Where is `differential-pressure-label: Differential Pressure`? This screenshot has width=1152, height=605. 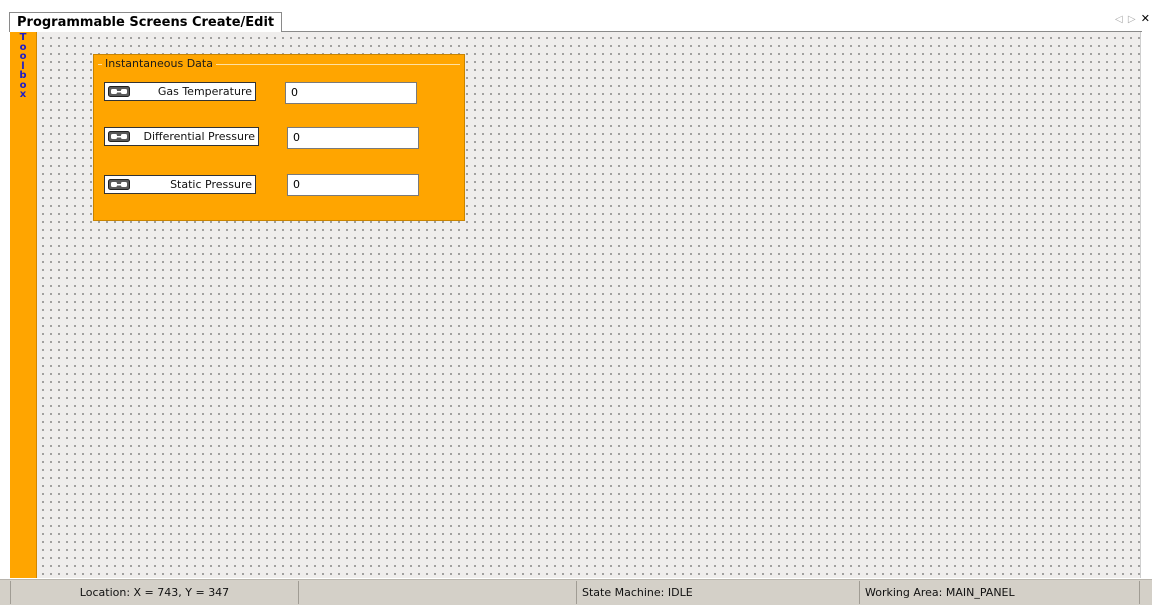
differential-pressure-label: Differential Pressure is located at coordinates (181, 136).